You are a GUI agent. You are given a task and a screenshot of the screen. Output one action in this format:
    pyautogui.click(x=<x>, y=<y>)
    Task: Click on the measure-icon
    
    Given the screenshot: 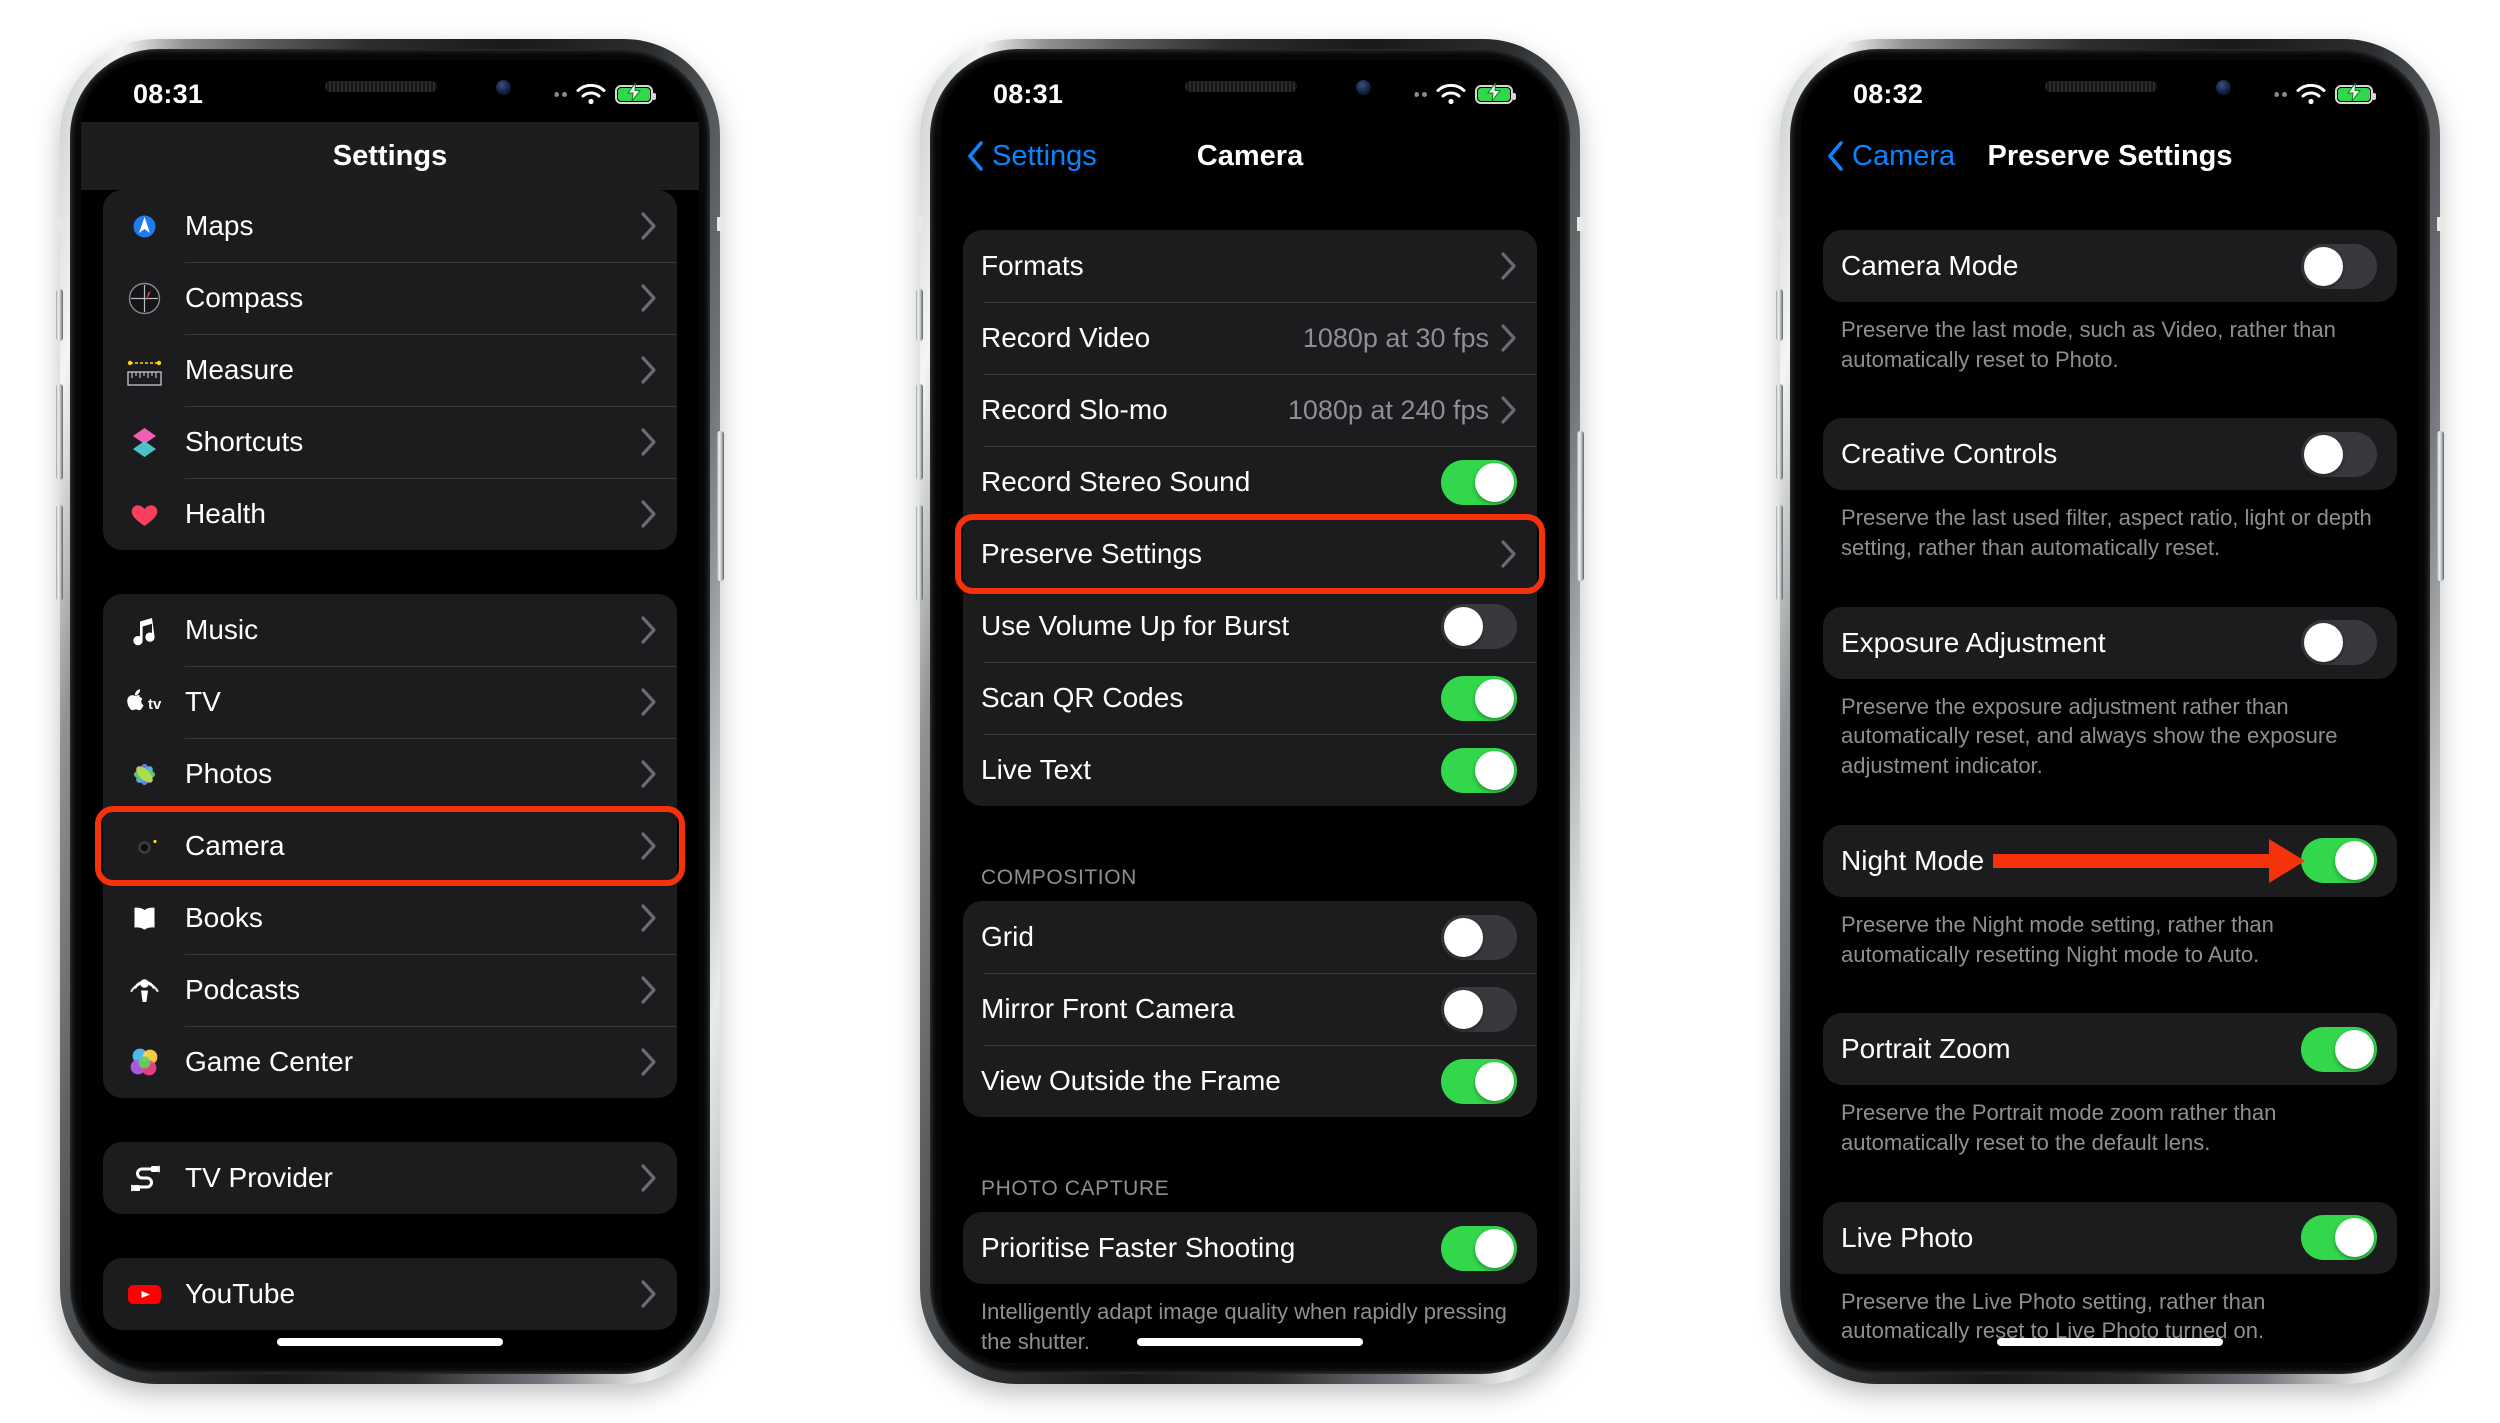 What is the action you would take?
    pyautogui.click(x=144, y=370)
    